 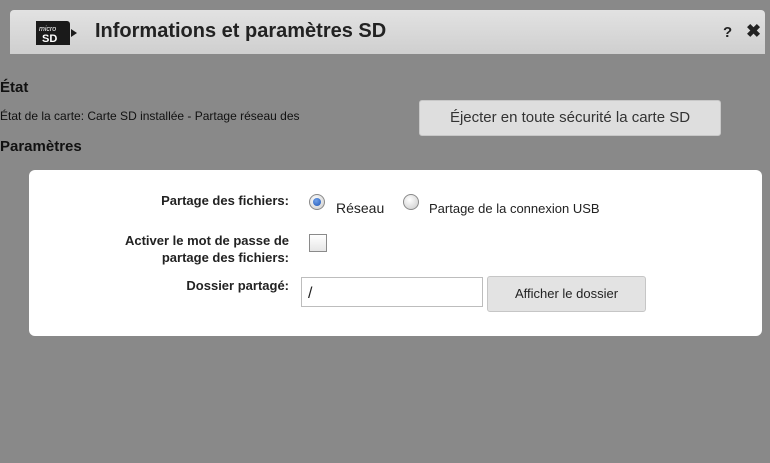 I want to click on microsd-card-icon: micro SD, so click(x=56, y=33).